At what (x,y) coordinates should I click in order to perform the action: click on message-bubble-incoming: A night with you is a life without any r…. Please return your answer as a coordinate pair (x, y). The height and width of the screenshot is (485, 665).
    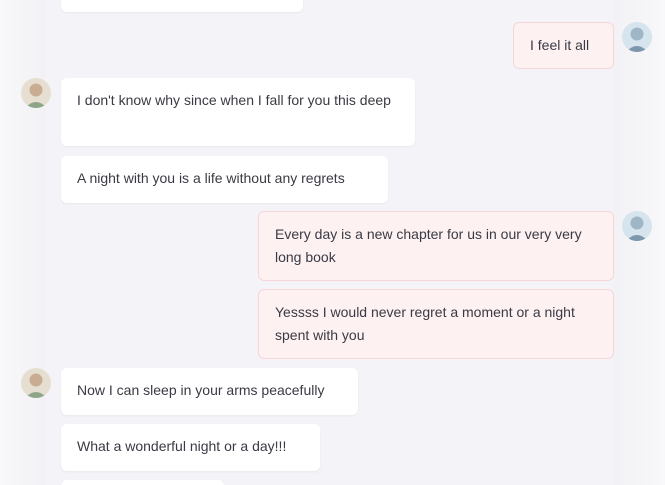
    Looking at the image, I should click on (224, 179).